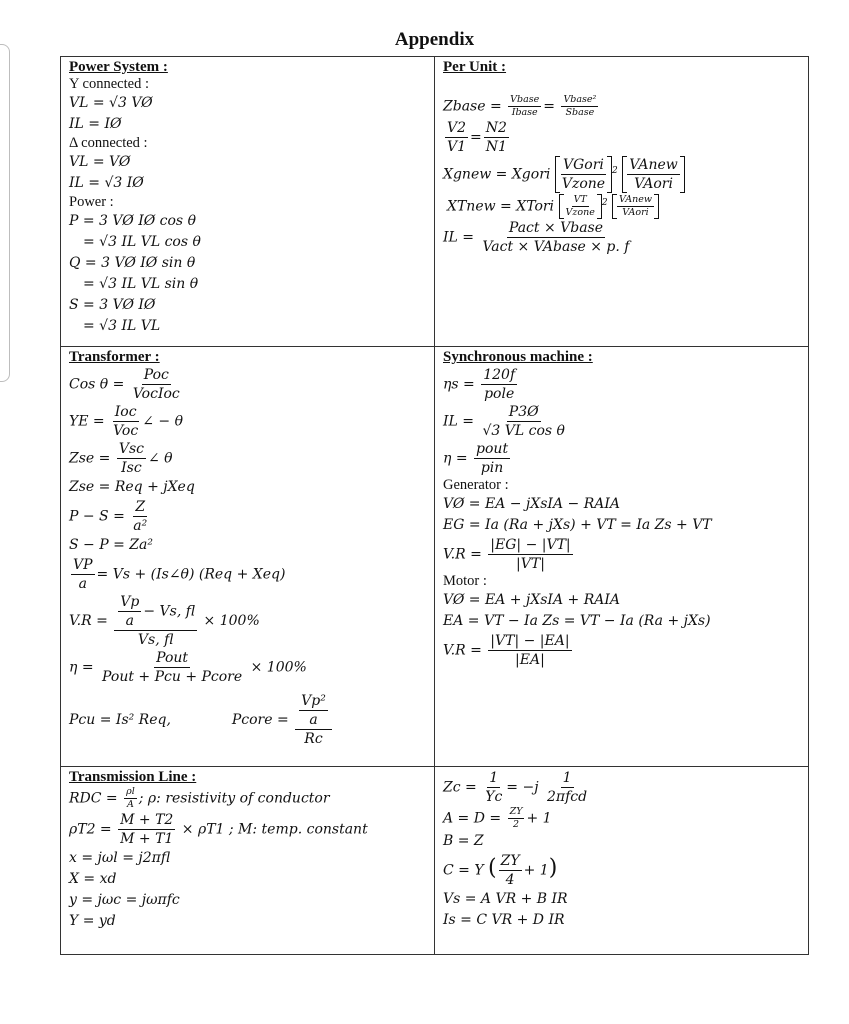  I want to click on fraction: Pout Pout + Pcu + Pcore, so click(172, 667).